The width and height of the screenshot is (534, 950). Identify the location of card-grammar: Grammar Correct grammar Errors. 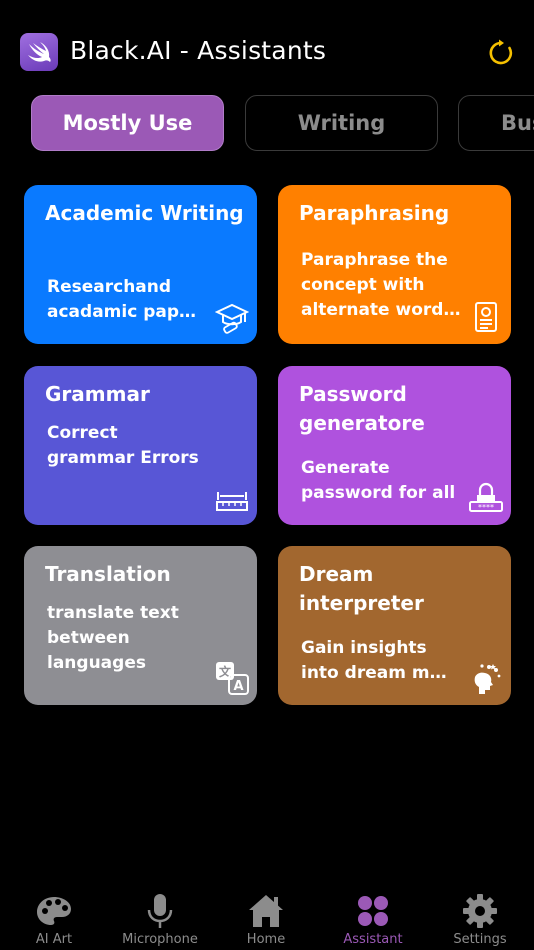
(140, 445).